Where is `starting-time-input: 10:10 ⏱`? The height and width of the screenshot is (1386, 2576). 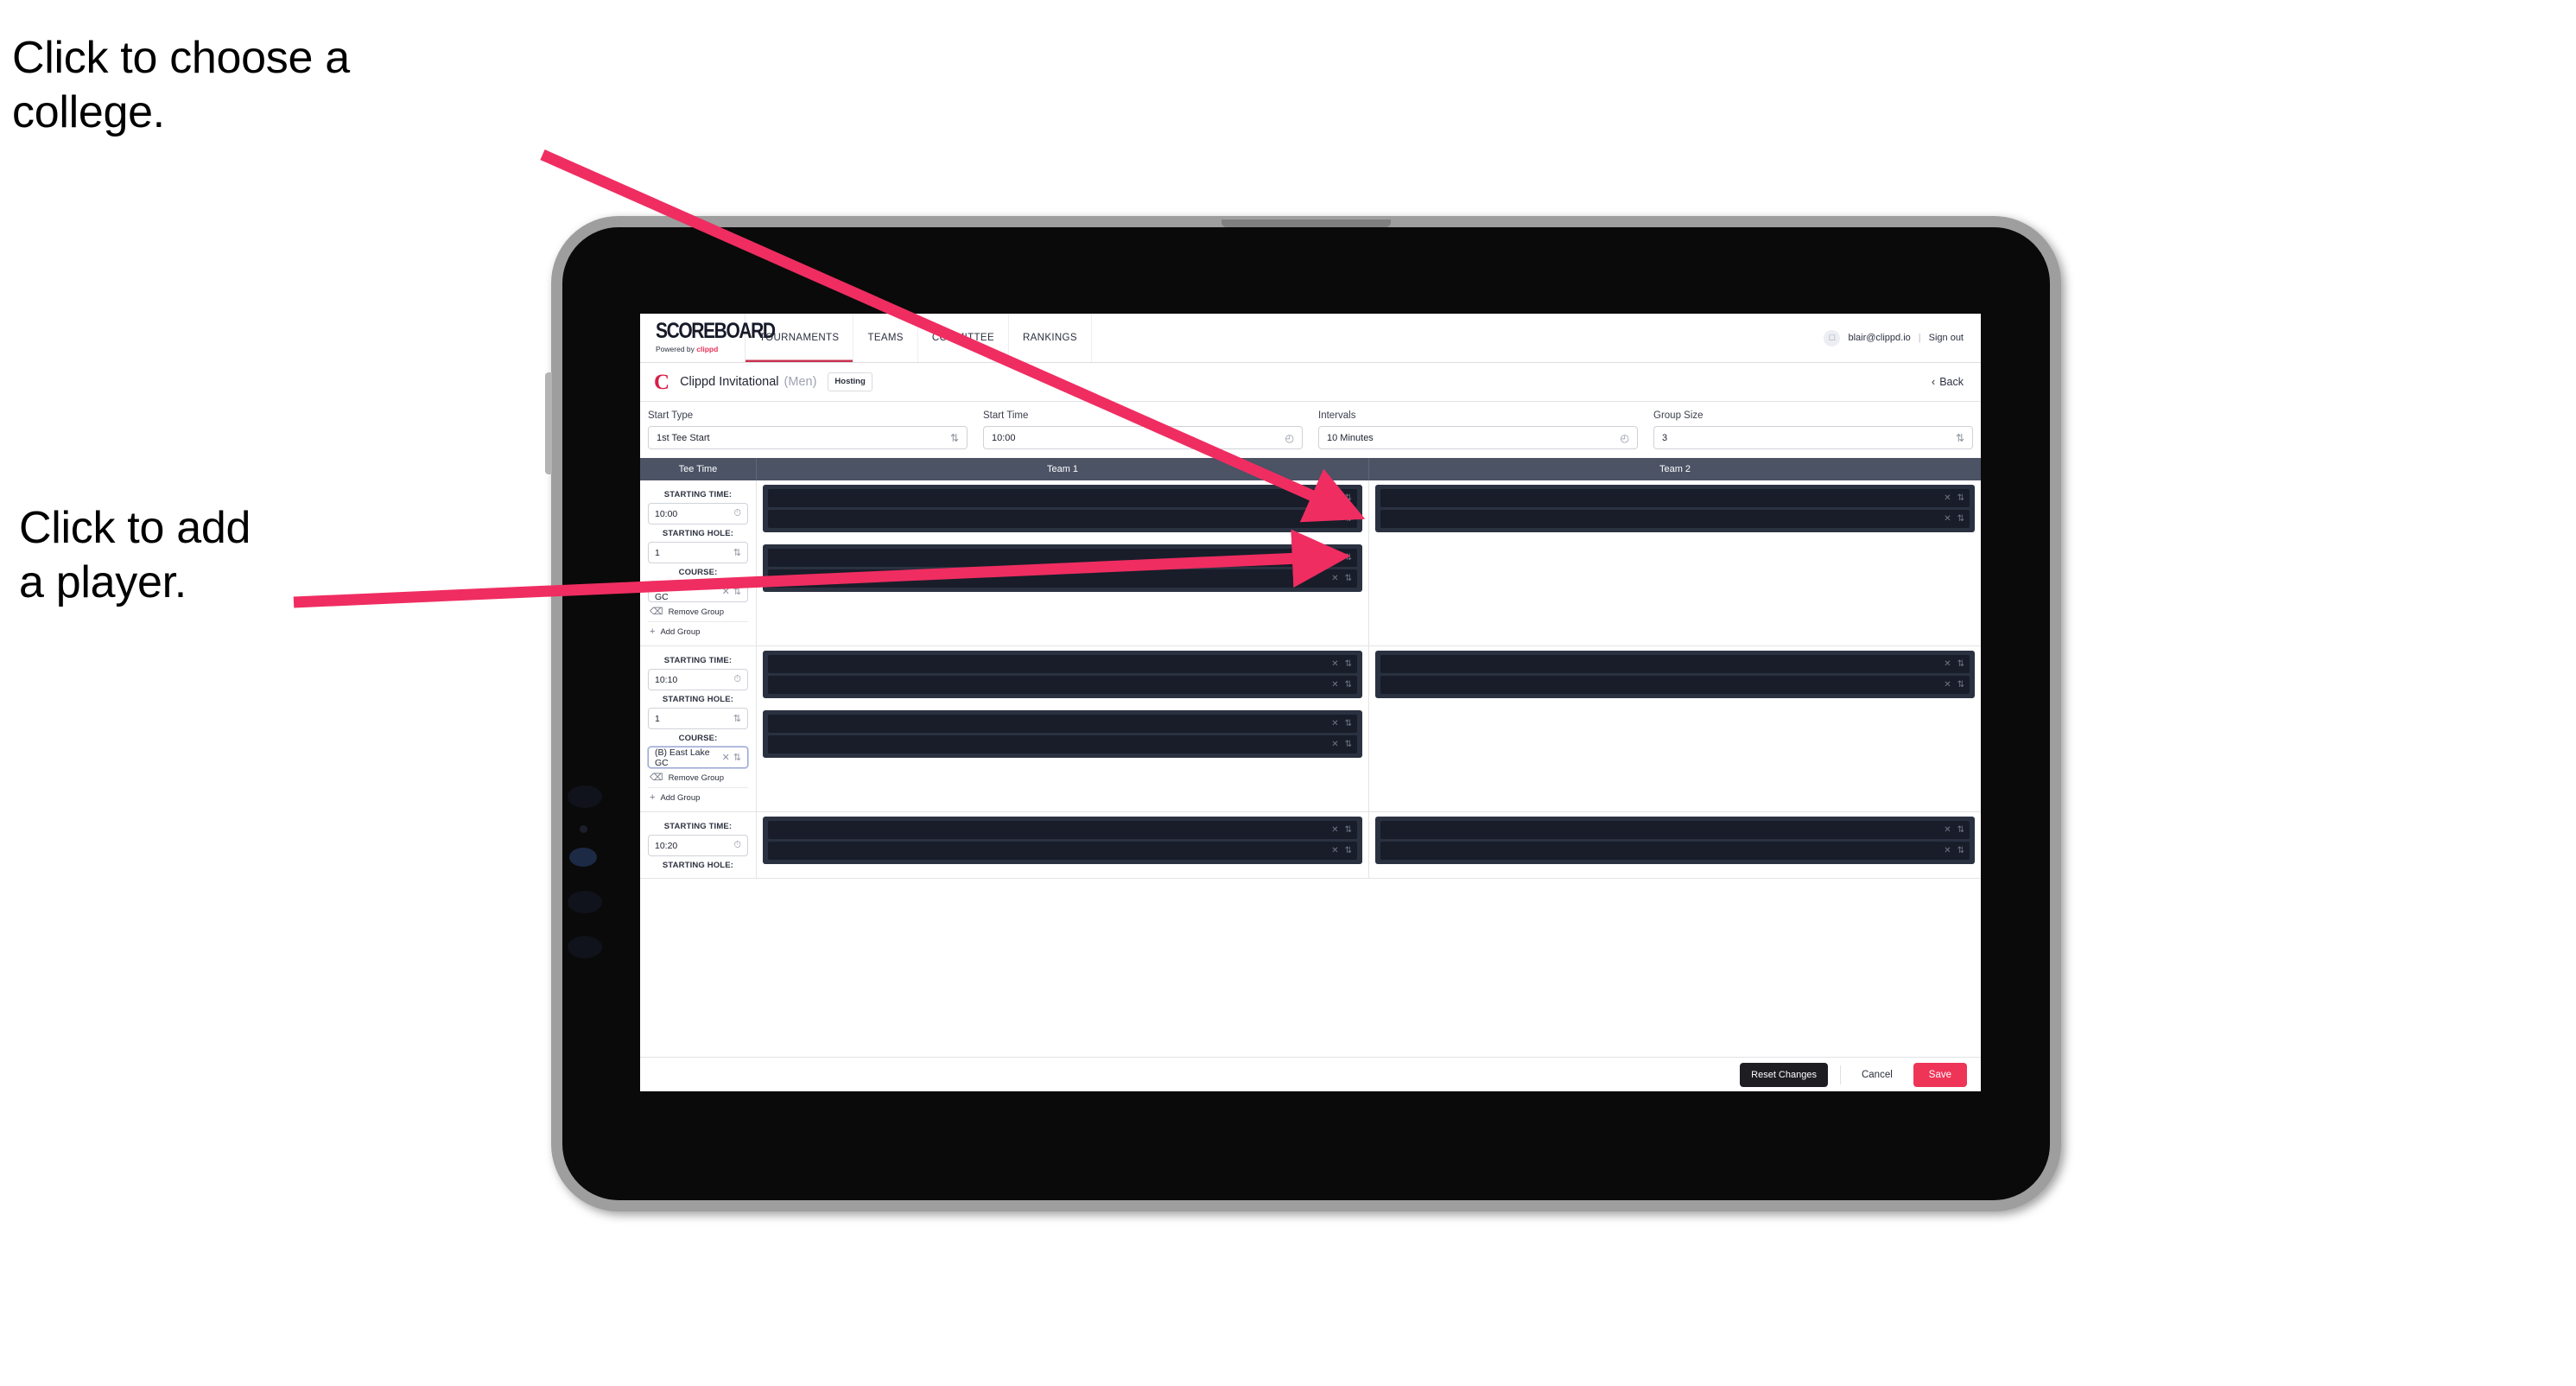 starting-time-input: 10:10 ⏱ is located at coordinates (698, 679).